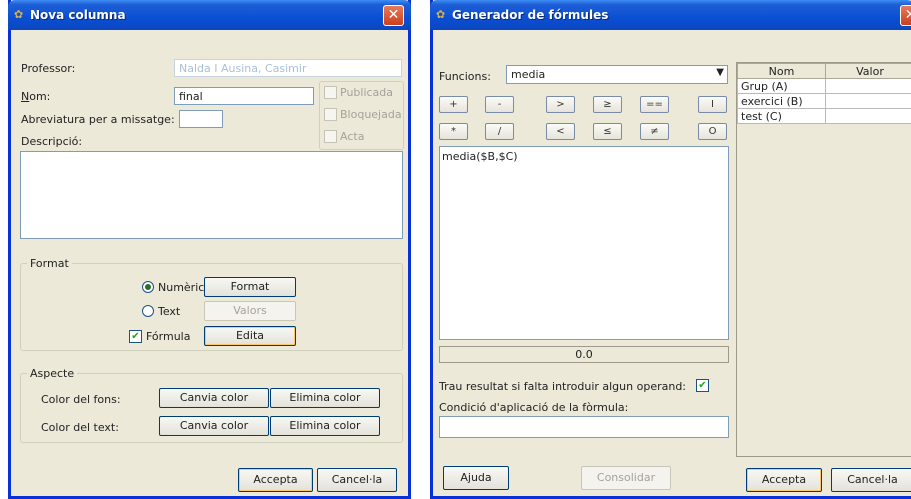 Image resolution: width=911 pixels, height=499 pixels. What do you see at coordinates (250, 287) in the screenshot?
I see `format-button: Format` at bounding box center [250, 287].